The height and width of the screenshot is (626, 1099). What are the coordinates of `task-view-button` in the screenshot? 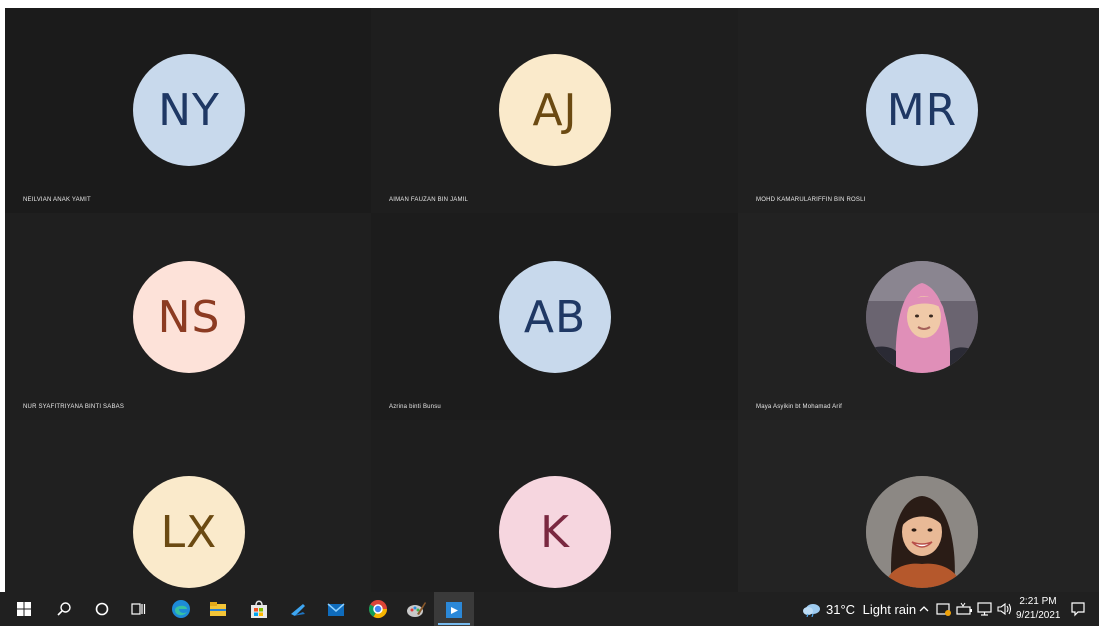 It's located at (138, 609).